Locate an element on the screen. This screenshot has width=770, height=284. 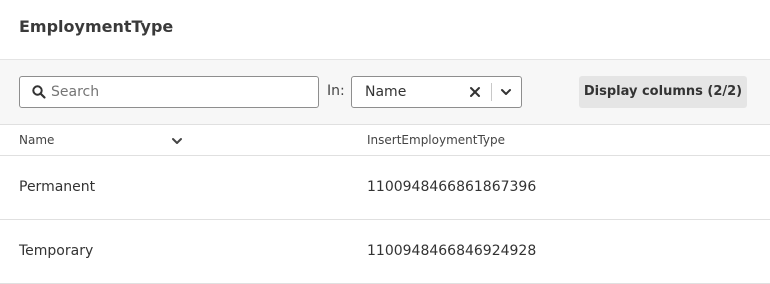
cell-name: Permanent is located at coordinates (57, 187).